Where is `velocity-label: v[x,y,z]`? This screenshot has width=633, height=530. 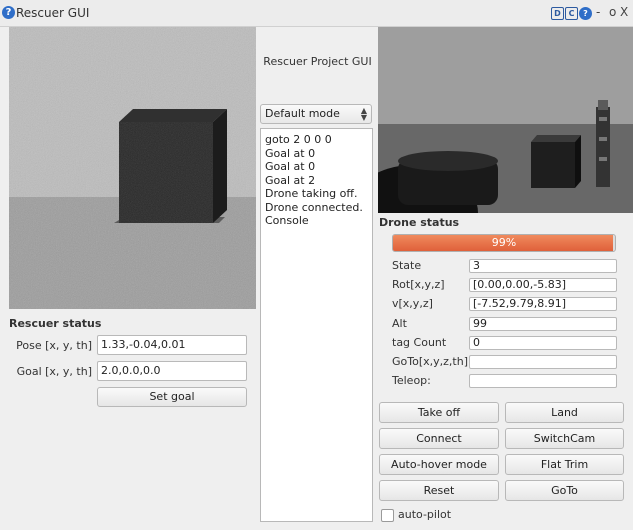 velocity-label: v[x,y,z] is located at coordinates (412, 303).